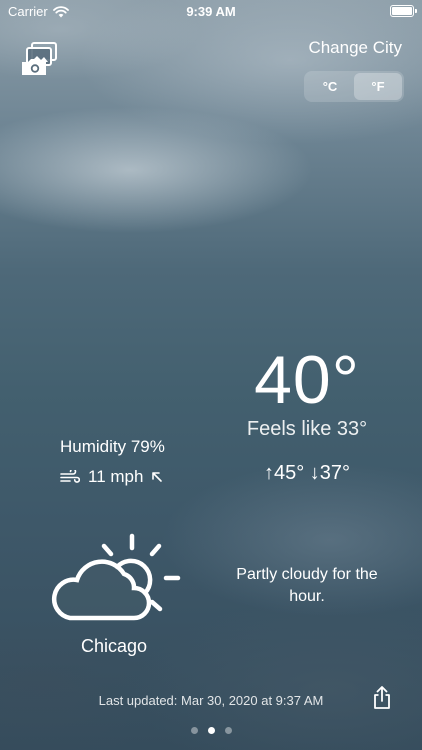 This screenshot has height=750, width=422. I want to click on photo-library-icon, so click(39, 58).